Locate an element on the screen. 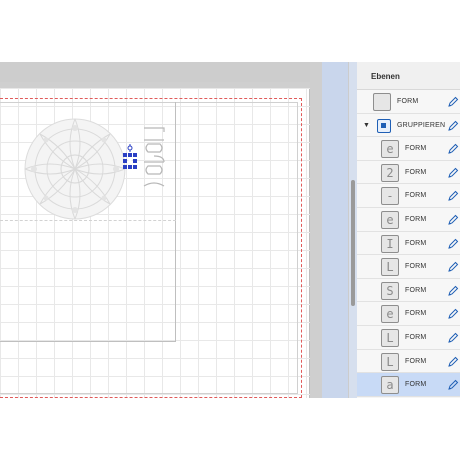  layer-thumbnail: S is located at coordinates (390, 290).